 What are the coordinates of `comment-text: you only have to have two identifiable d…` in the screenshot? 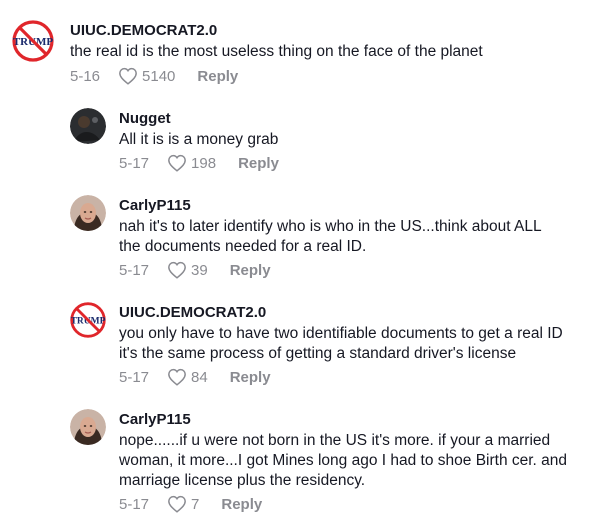 It's located at (341, 333).